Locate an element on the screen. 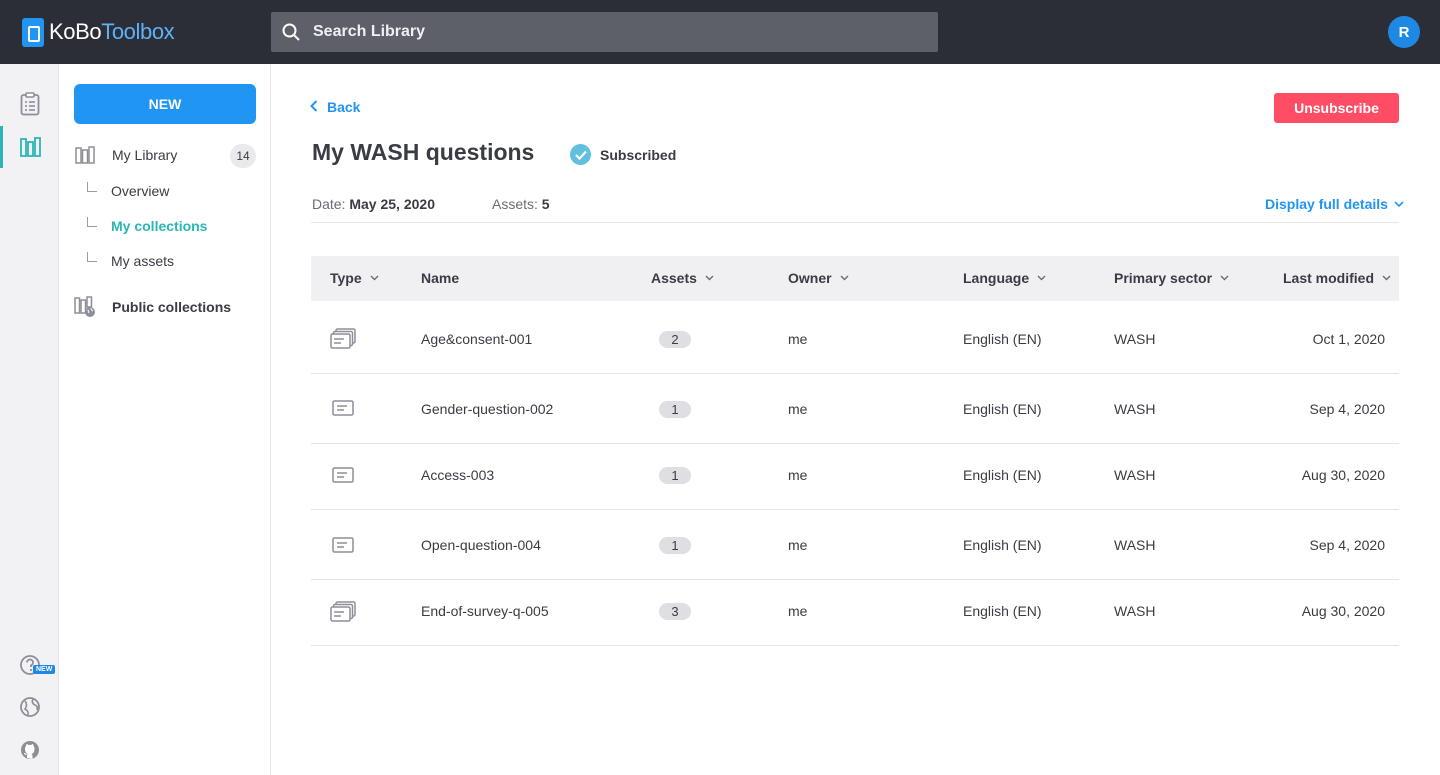  library-icon is located at coordinates (85, 155).